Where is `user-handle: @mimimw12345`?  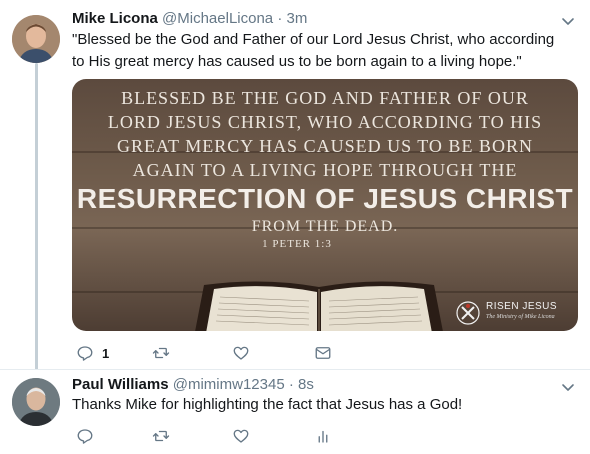 user-handle: @mimimw12345 is located at coordinates (229, 384).